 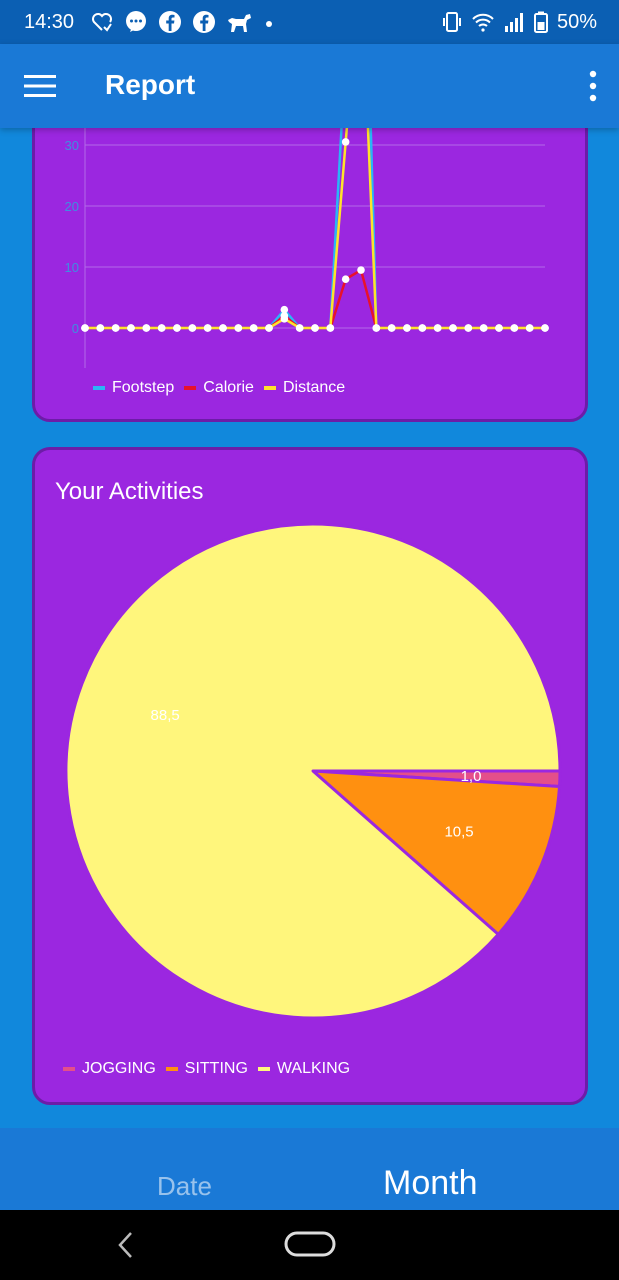 I want to click on page-title: Report, so click(x=150, y=84).